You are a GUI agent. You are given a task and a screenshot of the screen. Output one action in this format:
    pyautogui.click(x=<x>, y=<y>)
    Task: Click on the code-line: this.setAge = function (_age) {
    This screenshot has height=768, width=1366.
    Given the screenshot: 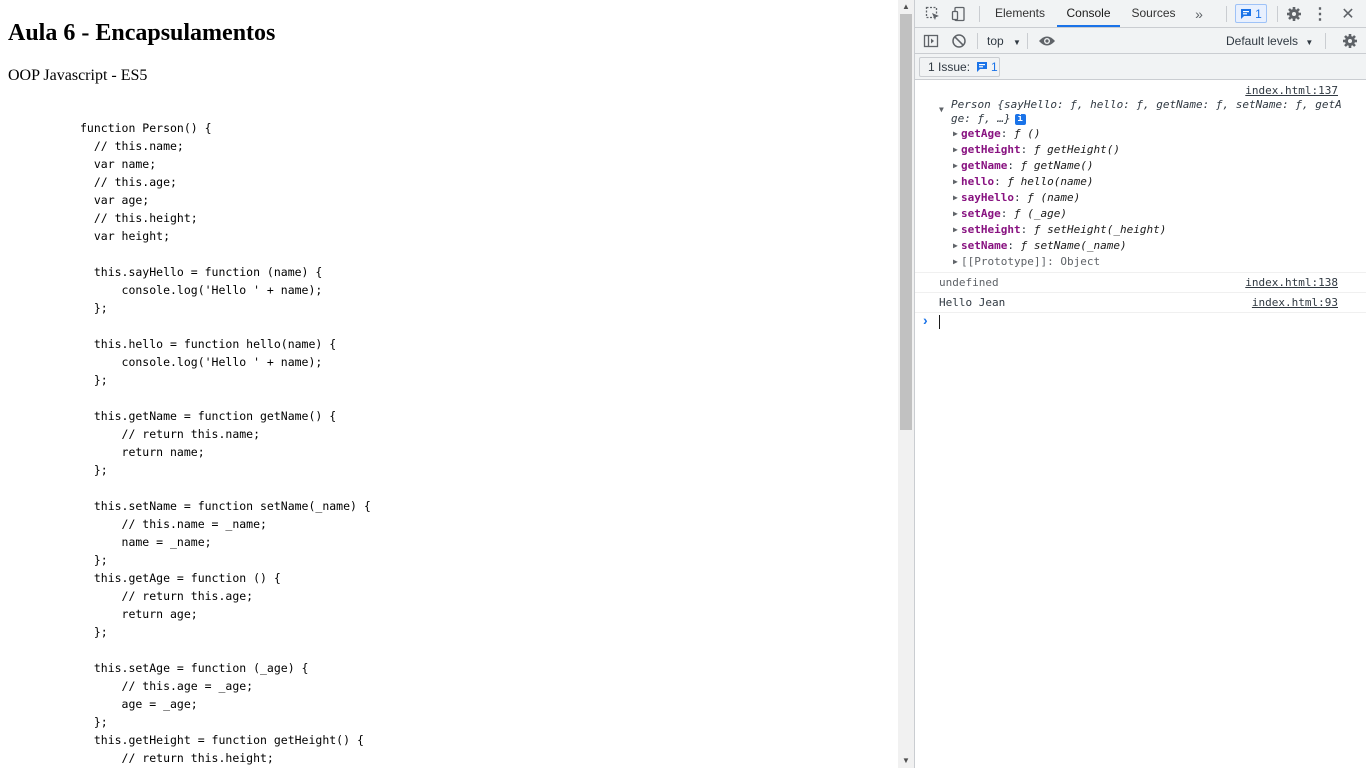 What is the action you would take?
    pyautogui.click(x=194, y=668)
    